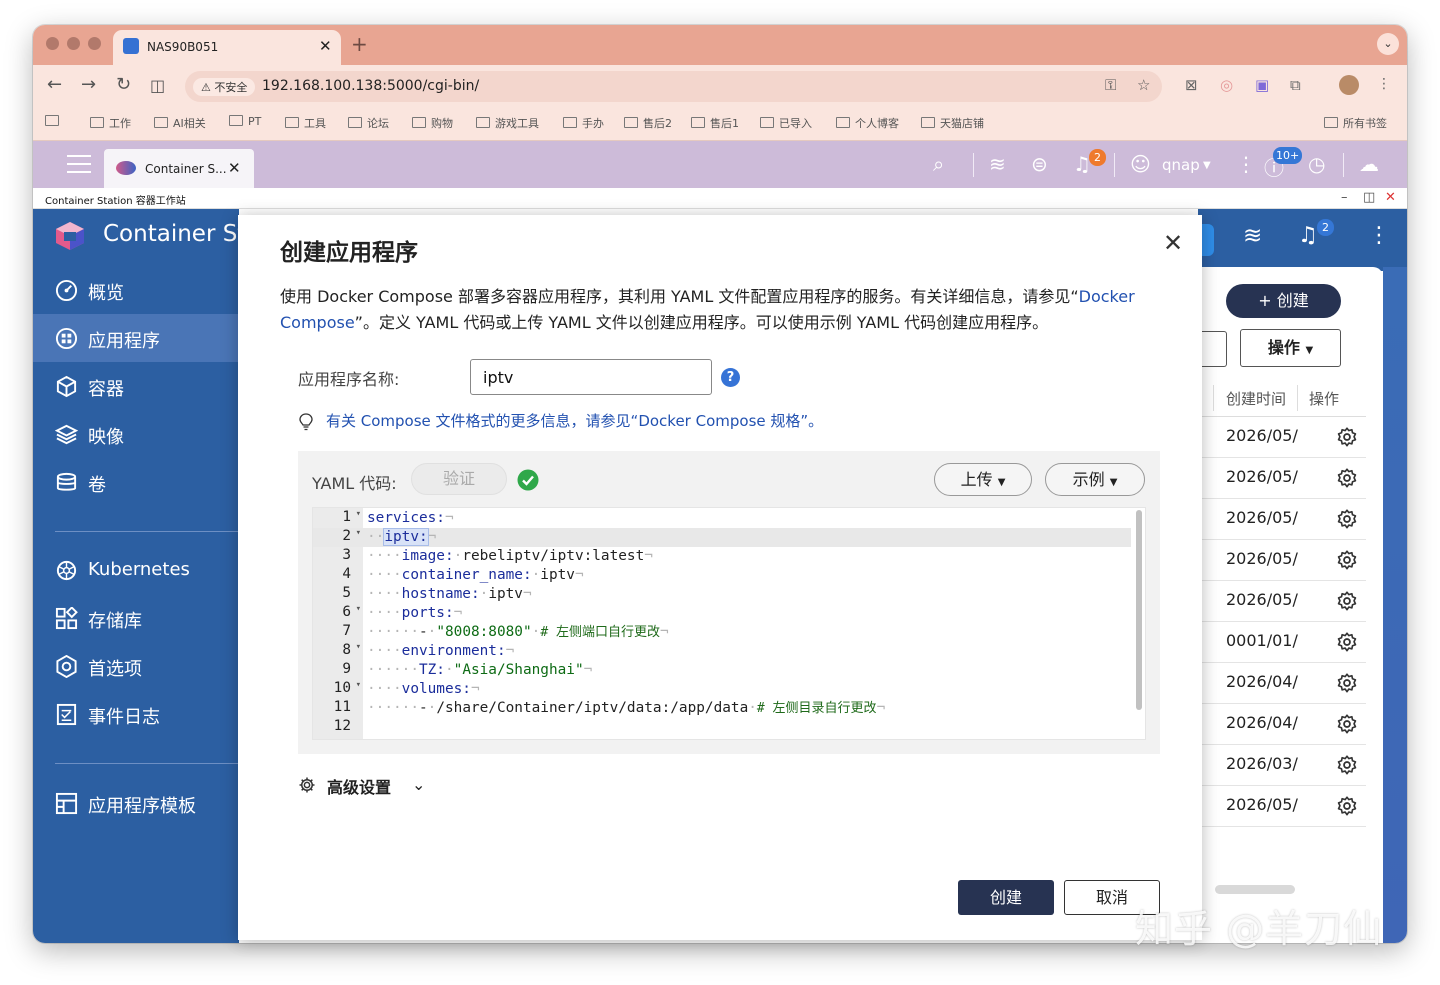 This screenshot has height=985, width=1440. Describe the element at coordinates (224, 87) in the screenshot. I see `insecure-badge: ⚠ 不安全` at that location.